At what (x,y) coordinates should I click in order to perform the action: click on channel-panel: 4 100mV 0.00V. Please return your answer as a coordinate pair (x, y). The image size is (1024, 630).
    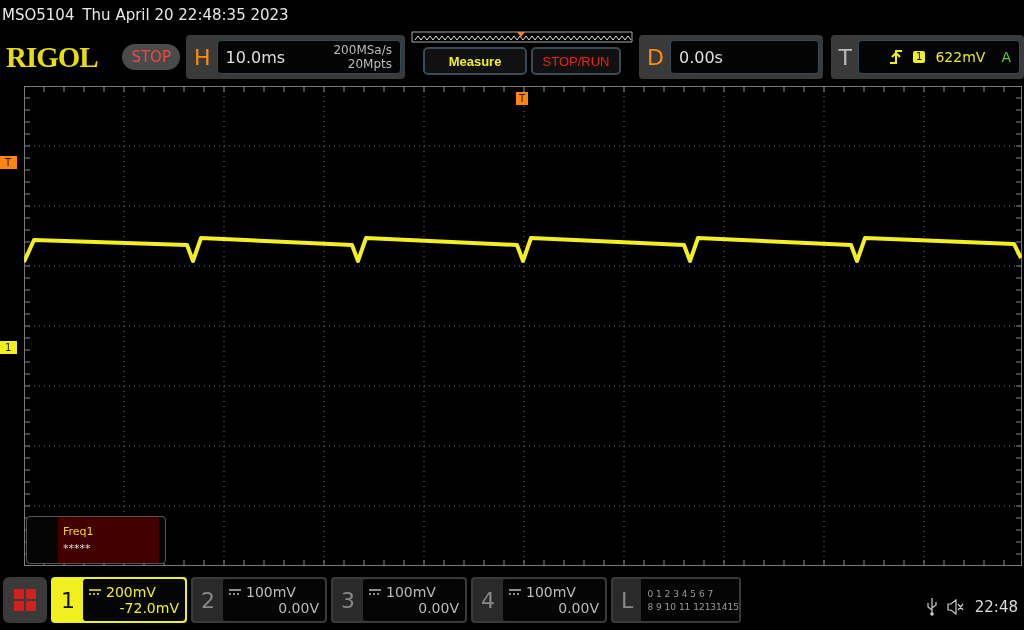
    Looking at the image, I should click on (539, 600).